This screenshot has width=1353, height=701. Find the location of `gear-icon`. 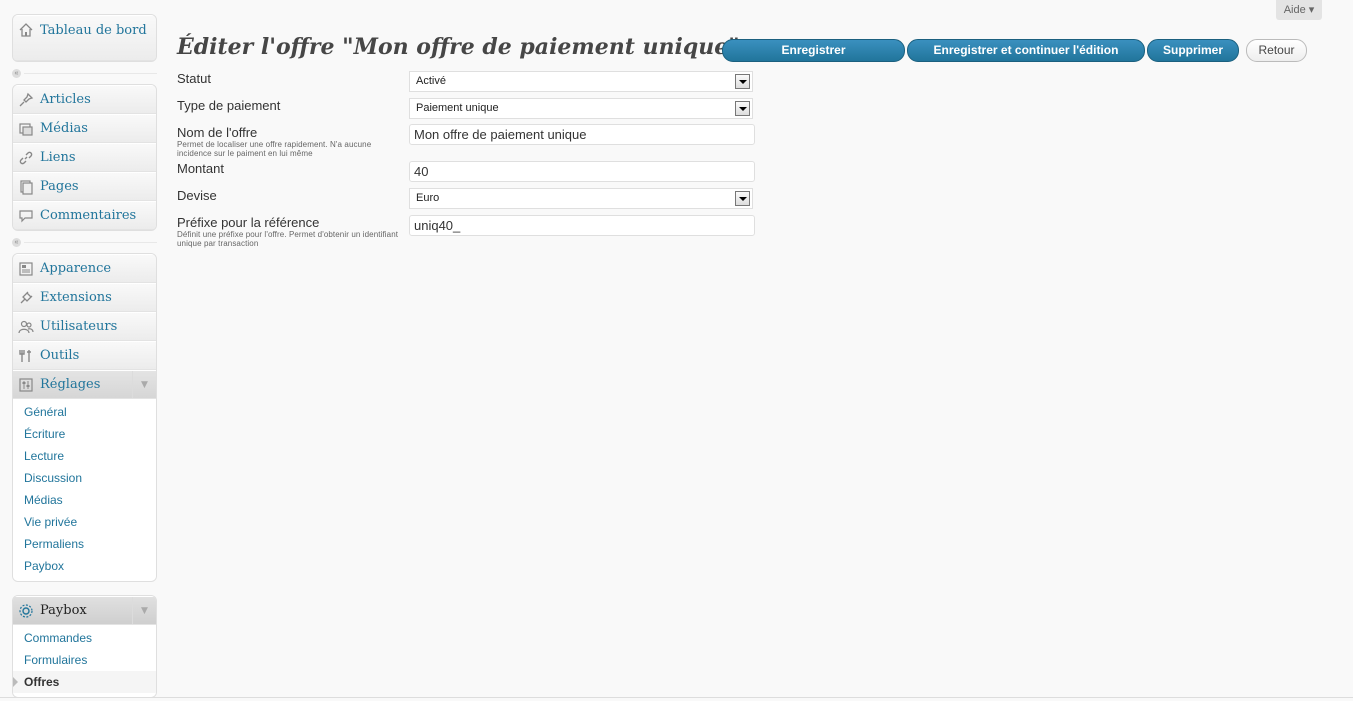

gear-icon is located at coordinates (26, 611).